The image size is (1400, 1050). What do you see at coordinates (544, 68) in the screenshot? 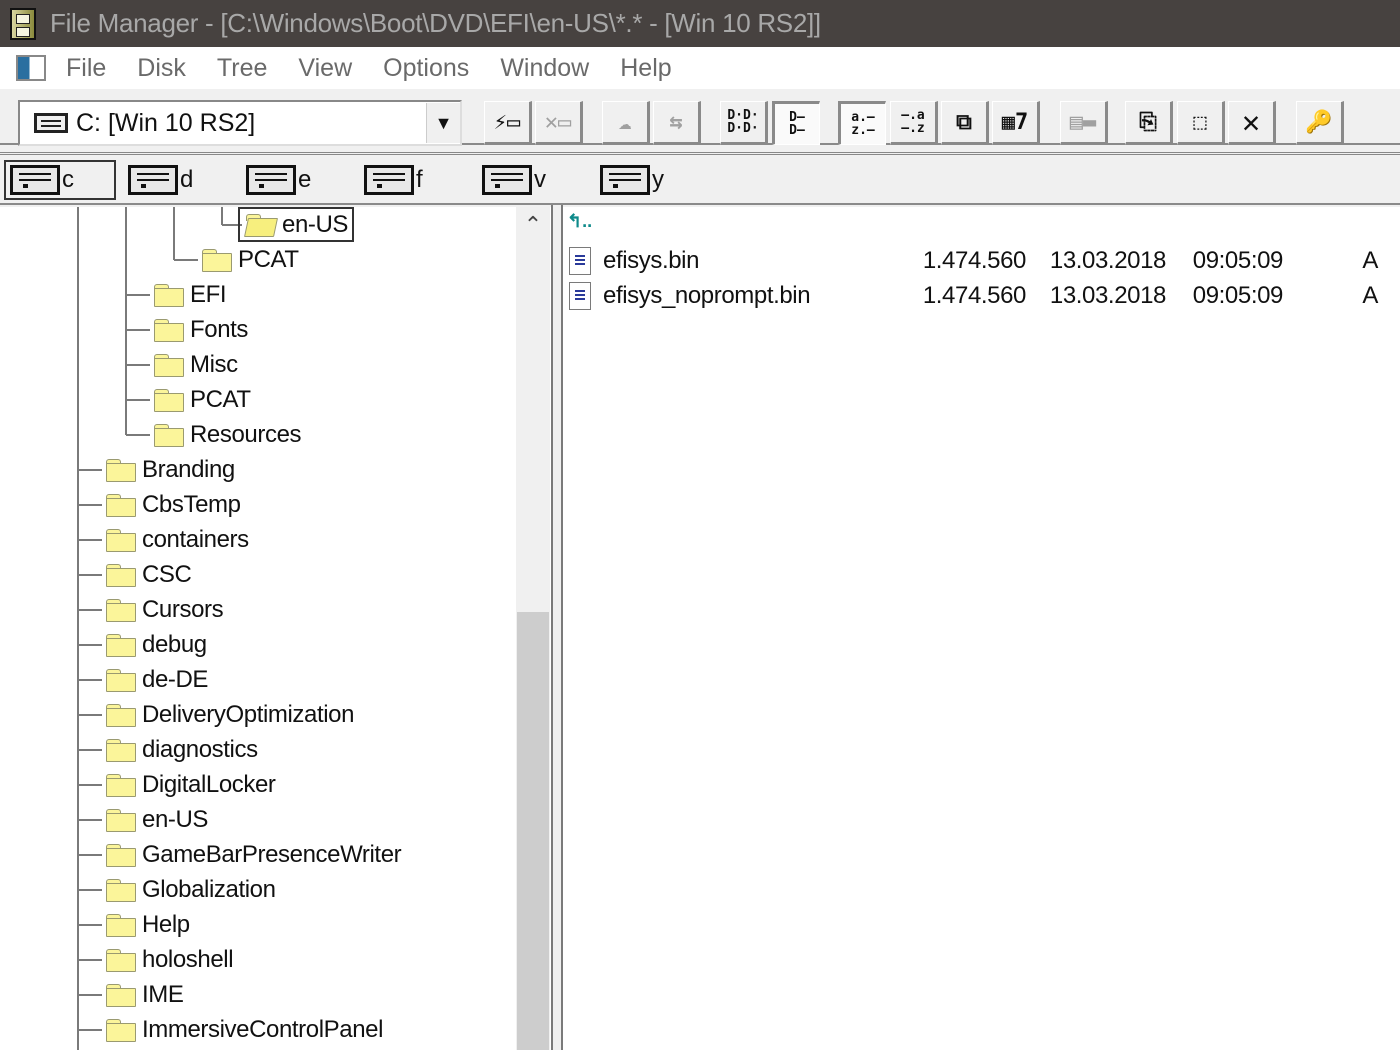
I see `menu-window: Window` at bounding box center [544, 68].